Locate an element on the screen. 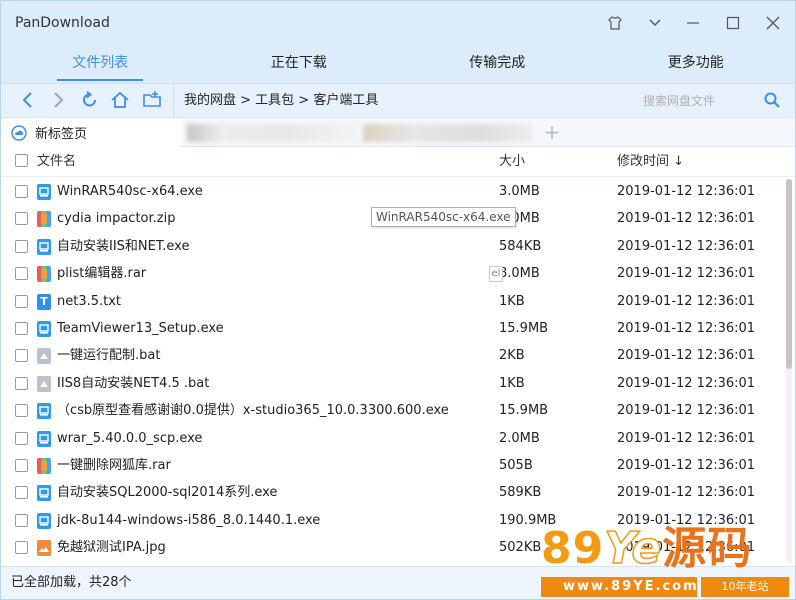 This screenshot has height=600, width=796. tooltip-fragment: el is located at coordinates (496, 274).